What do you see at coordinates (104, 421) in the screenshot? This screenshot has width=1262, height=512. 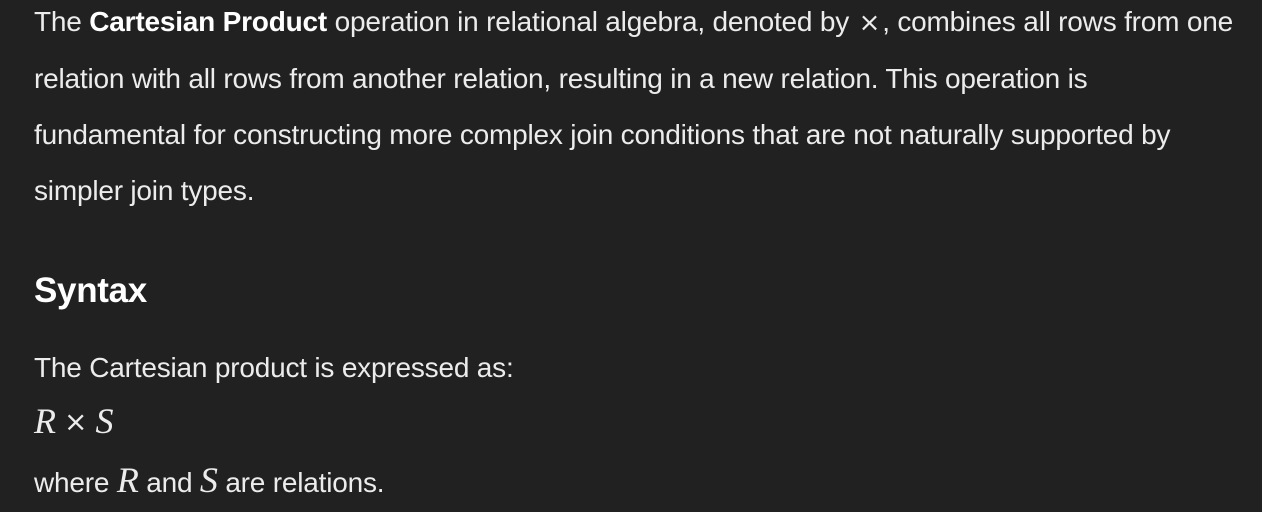 I see `formula-var-s: S` at bounding box center [104, 421].